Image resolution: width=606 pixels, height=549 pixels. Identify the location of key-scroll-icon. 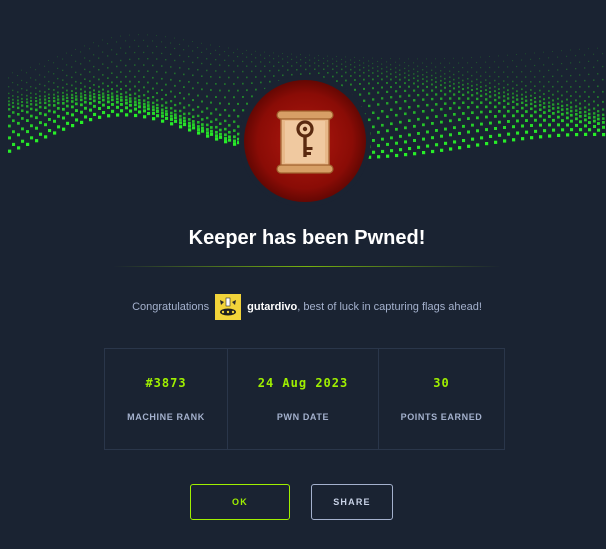
(305, 142).